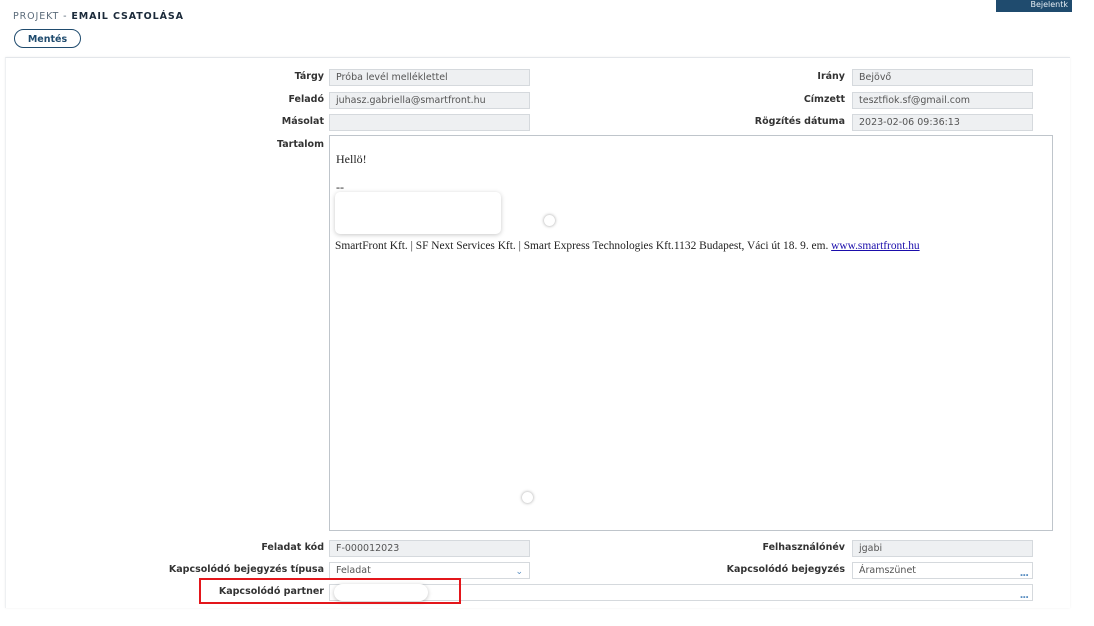  Describe the element at coordinates (803, 547) in the screenshot. I see `username-label: Felhasználónév` at that location.